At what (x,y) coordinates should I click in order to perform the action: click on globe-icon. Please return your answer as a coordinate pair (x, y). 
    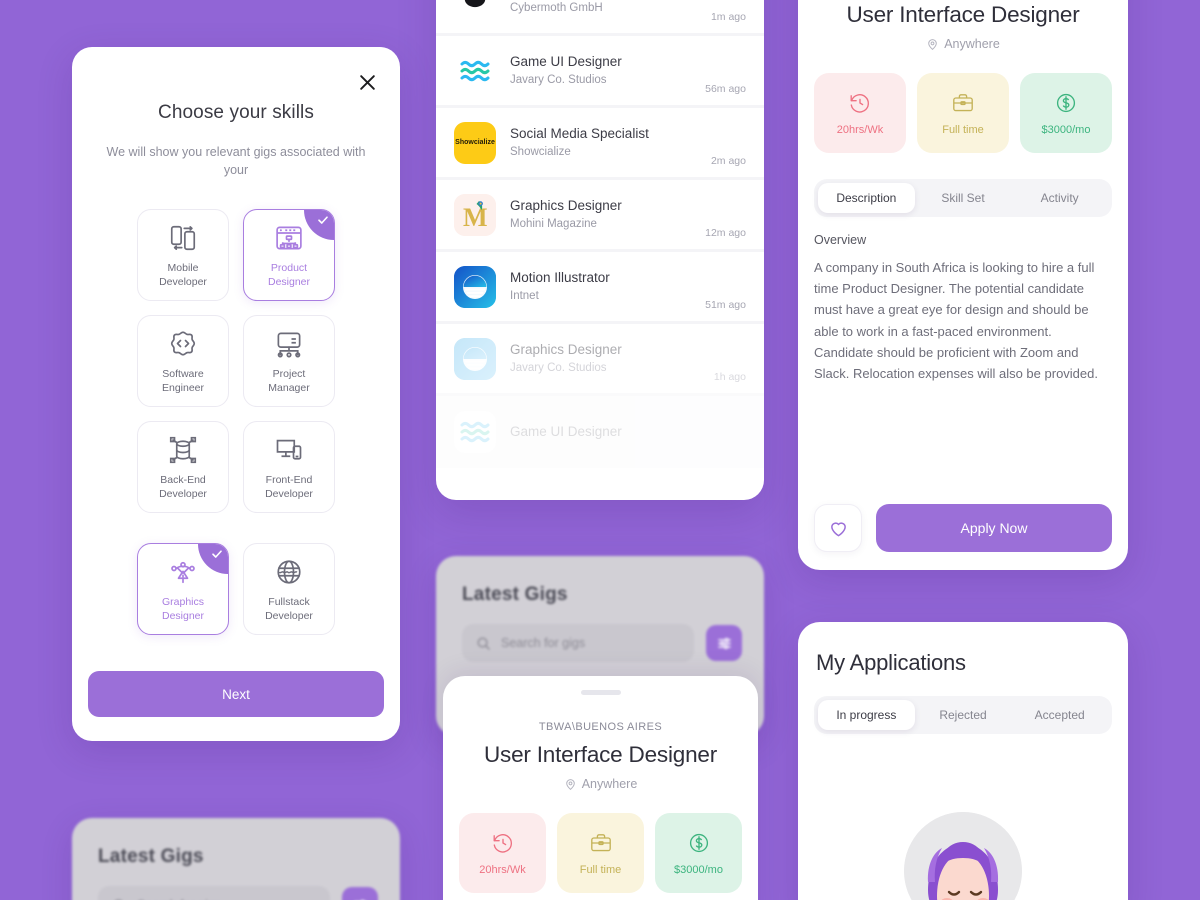
    Looking at the image, I should click on (289, 572).